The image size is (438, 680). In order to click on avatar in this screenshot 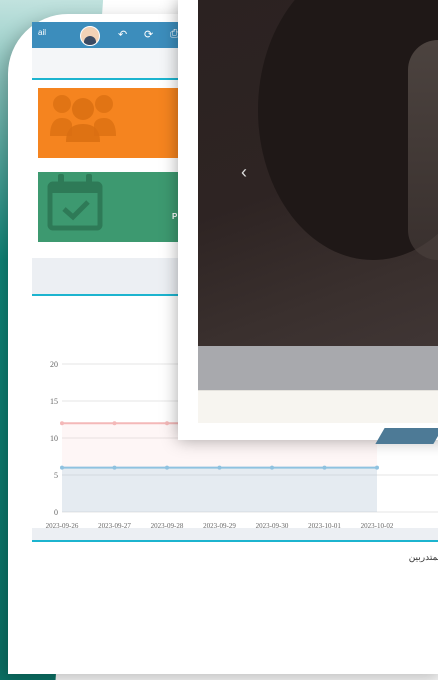, I will do `click(90, 36)`.